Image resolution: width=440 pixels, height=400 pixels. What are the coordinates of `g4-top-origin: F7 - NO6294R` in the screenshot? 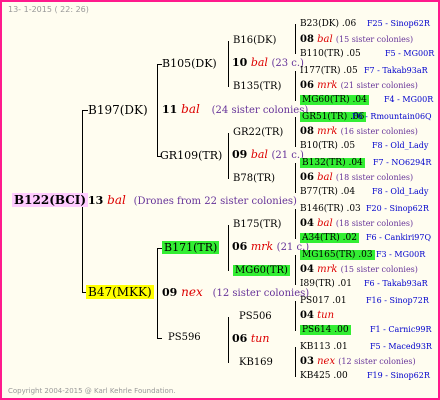 It's located at (402, 162).